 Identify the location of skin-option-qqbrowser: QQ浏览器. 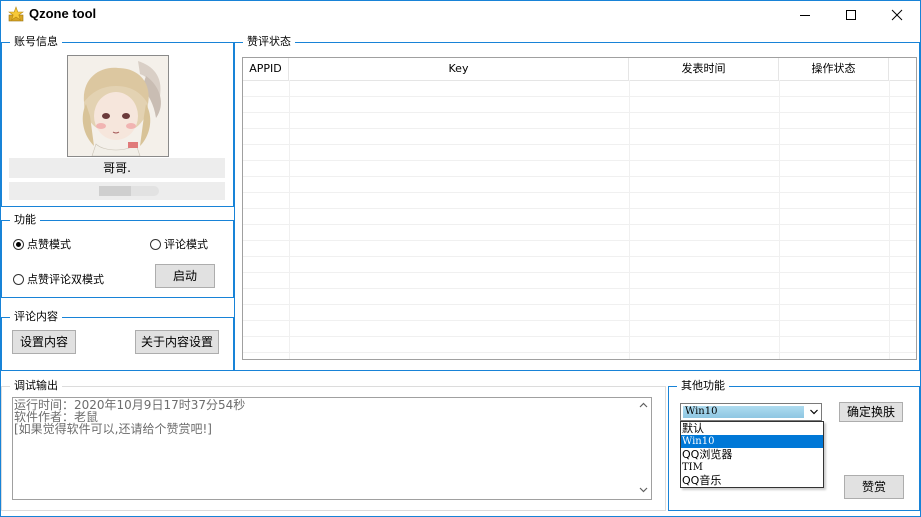
(752, 454).